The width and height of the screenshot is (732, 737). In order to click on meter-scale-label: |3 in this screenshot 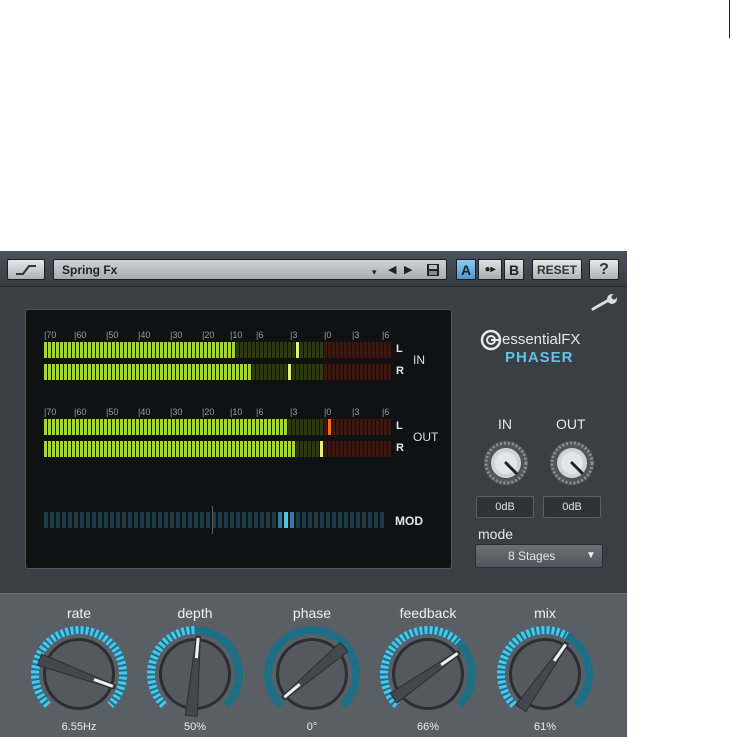, I will do `click(294, 412)`.